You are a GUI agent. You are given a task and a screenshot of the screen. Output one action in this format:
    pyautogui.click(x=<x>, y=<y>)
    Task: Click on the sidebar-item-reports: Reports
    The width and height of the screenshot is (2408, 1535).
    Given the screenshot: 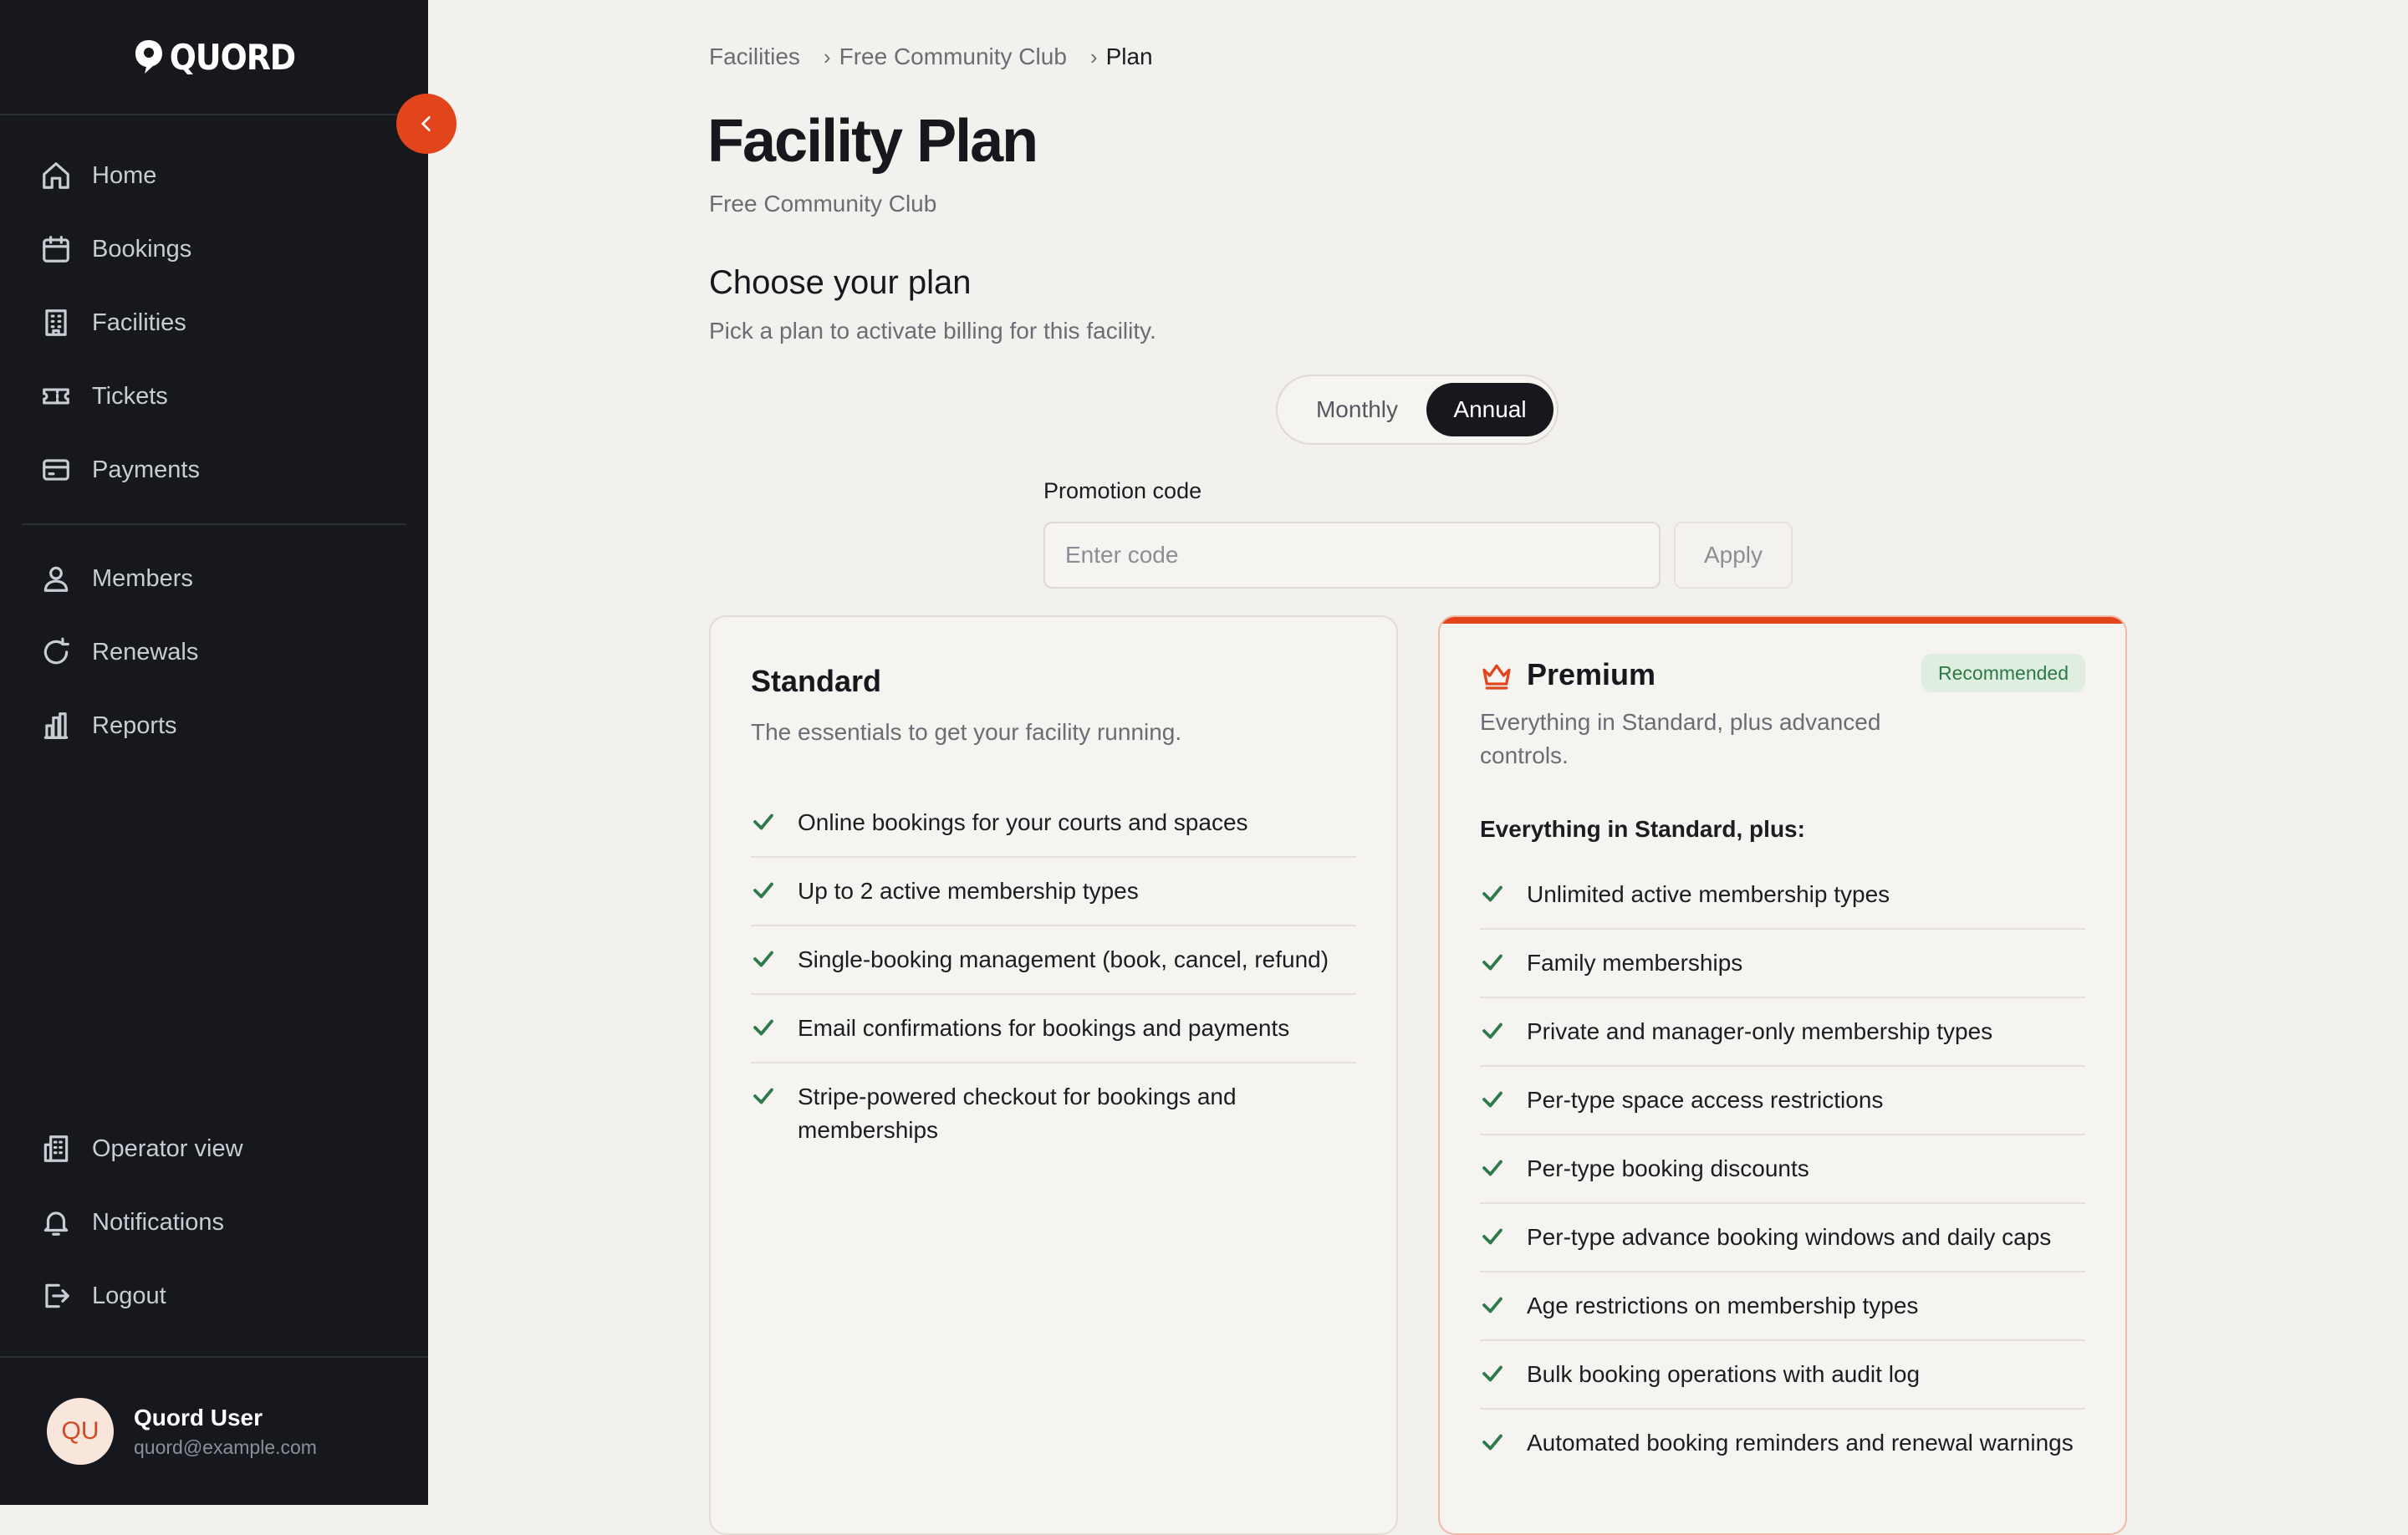 What is the action you would take?
    pyautogui.click(x=214, y=725)
    